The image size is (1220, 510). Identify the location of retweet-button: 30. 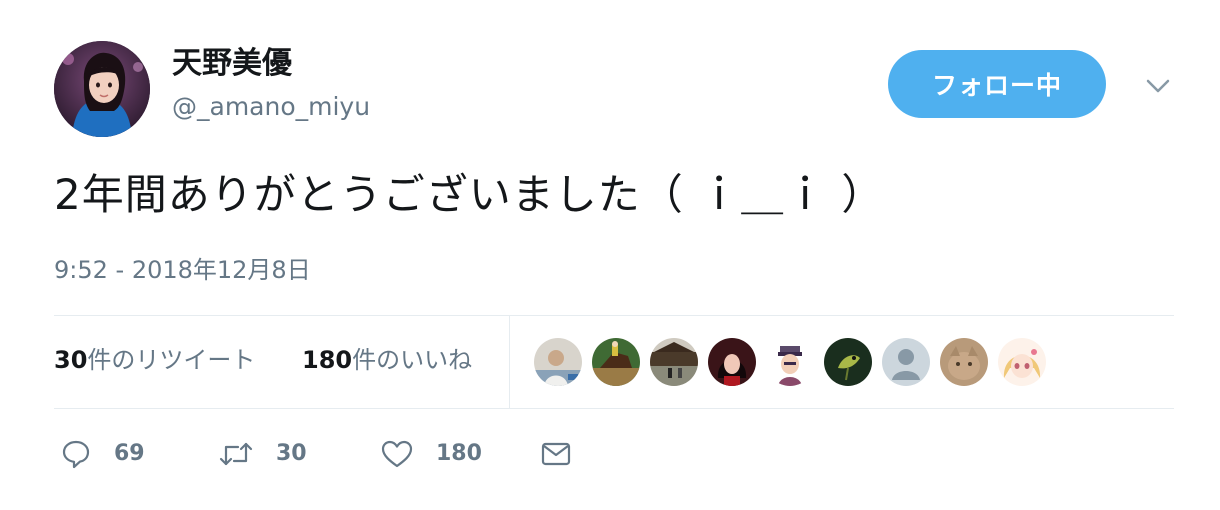
(262, 454).